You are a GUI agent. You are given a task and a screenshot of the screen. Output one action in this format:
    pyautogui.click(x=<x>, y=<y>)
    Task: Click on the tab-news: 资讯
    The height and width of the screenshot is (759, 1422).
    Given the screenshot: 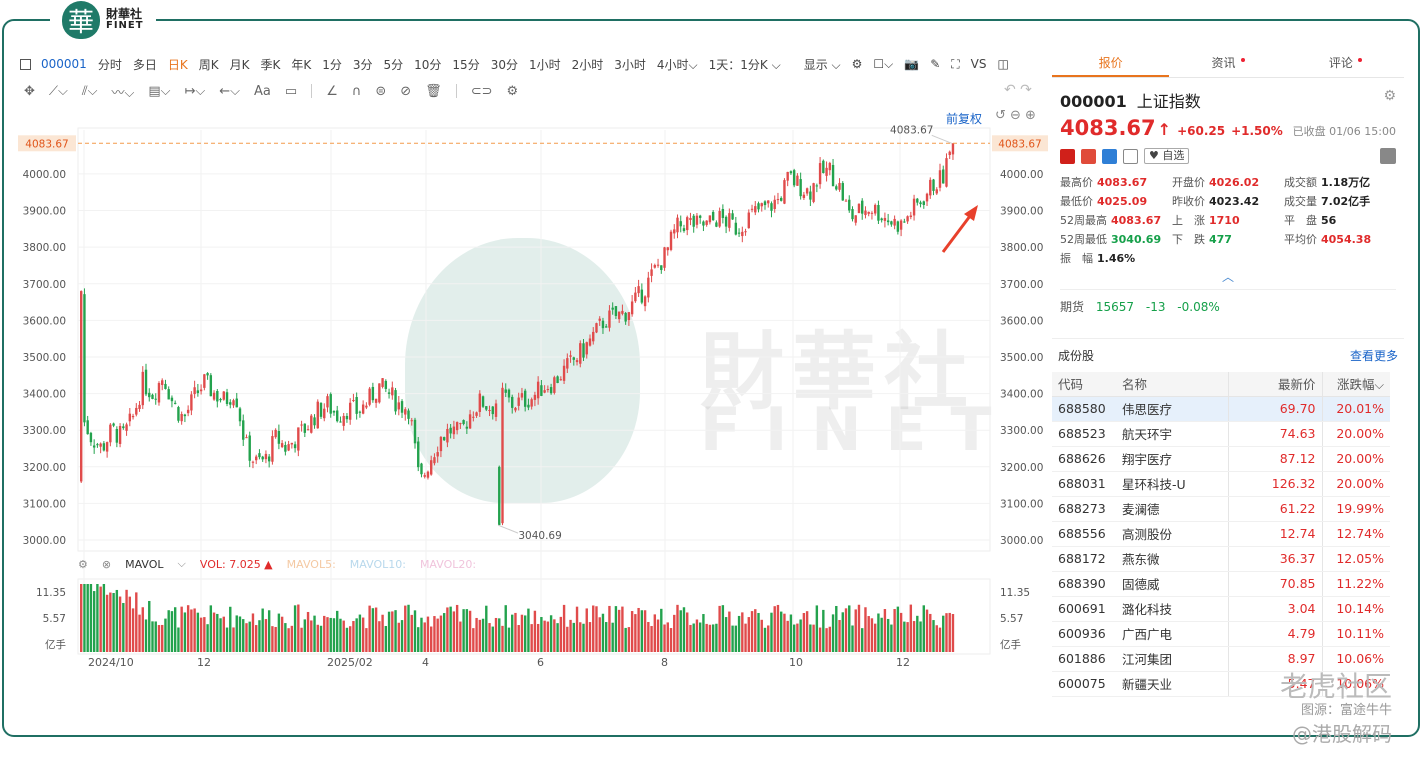 What is the action you would take?
    pyautogui.click(x=1227, y=63)
    